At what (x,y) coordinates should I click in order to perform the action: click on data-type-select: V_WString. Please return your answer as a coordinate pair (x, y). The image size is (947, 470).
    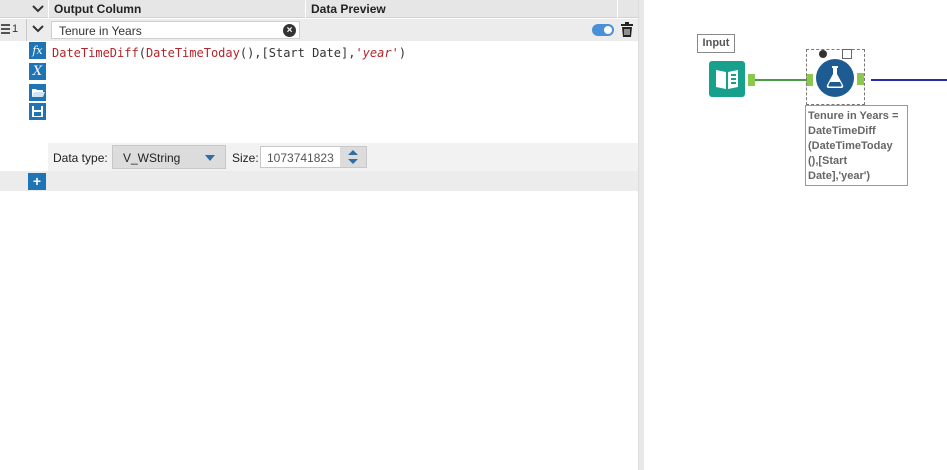
    Looking at the image, I should click on (169, 157).